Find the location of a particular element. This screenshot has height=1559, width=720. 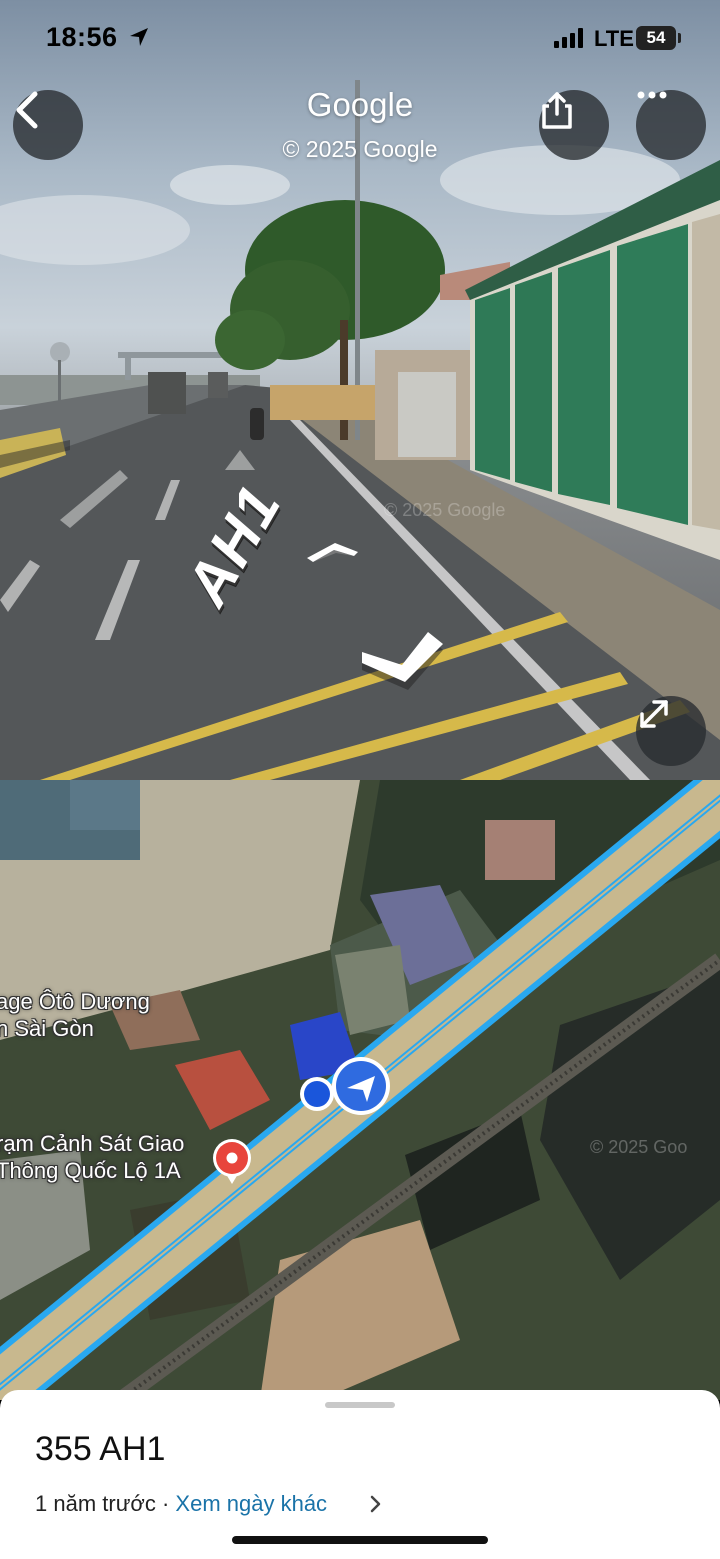

place-label-line: n Sài Gòn is located at coordinates (47, 1028).